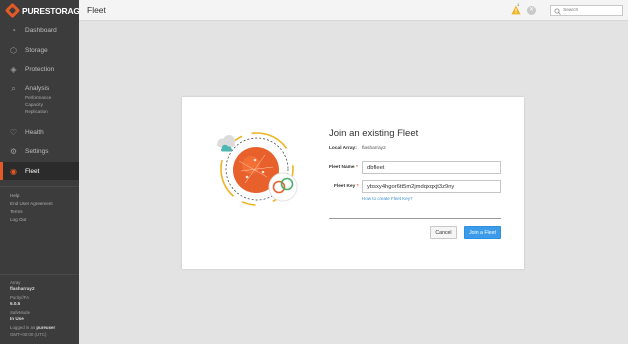 The width and height of the screenshot is (628, 344). What do you see at coordinates (37, 151) in the screenshot?
I see `sidebar-item-label: Settings` at bounding box center [37, 151].